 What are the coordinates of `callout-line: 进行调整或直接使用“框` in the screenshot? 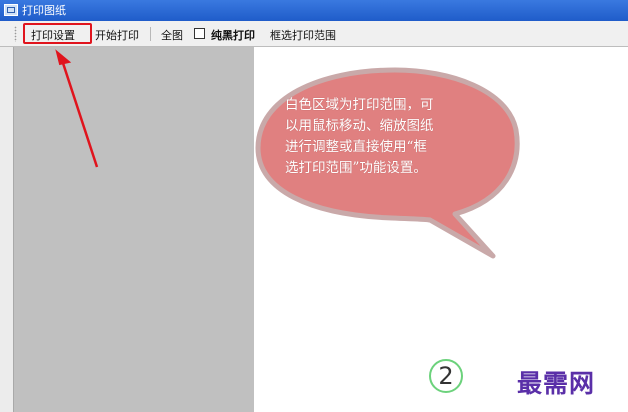 It's located at (356, 147).